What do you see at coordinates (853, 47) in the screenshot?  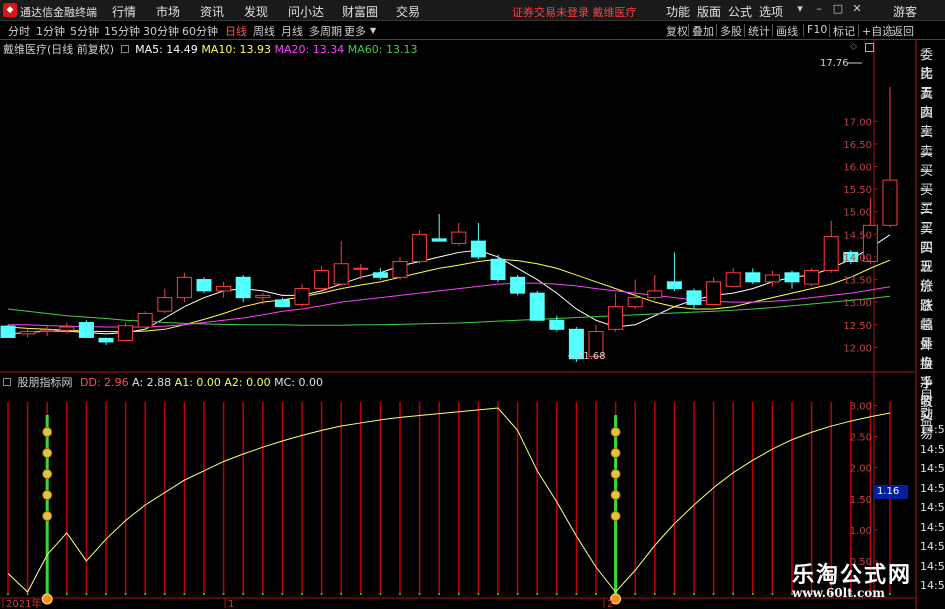 I see `diamond-icon: ◇` at bounding box center [853, 47].